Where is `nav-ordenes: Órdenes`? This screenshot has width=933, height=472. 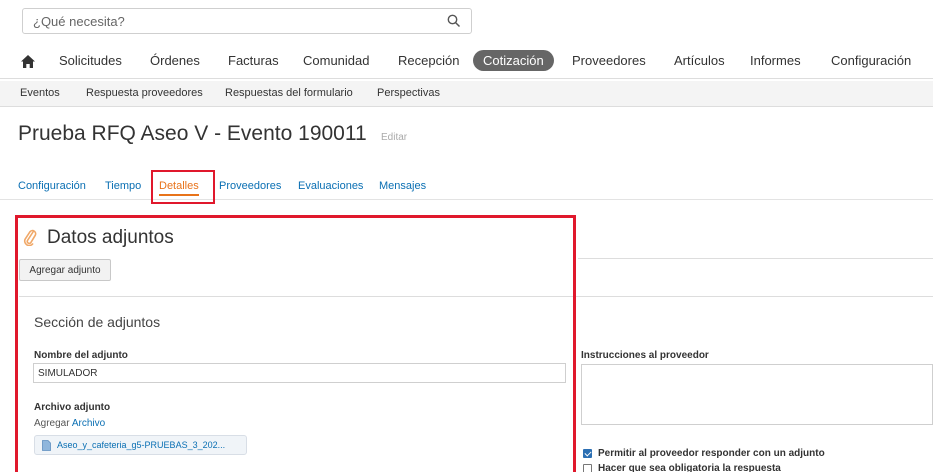 nav-ordenes: Órdenes is located at coordinates (175, 60).